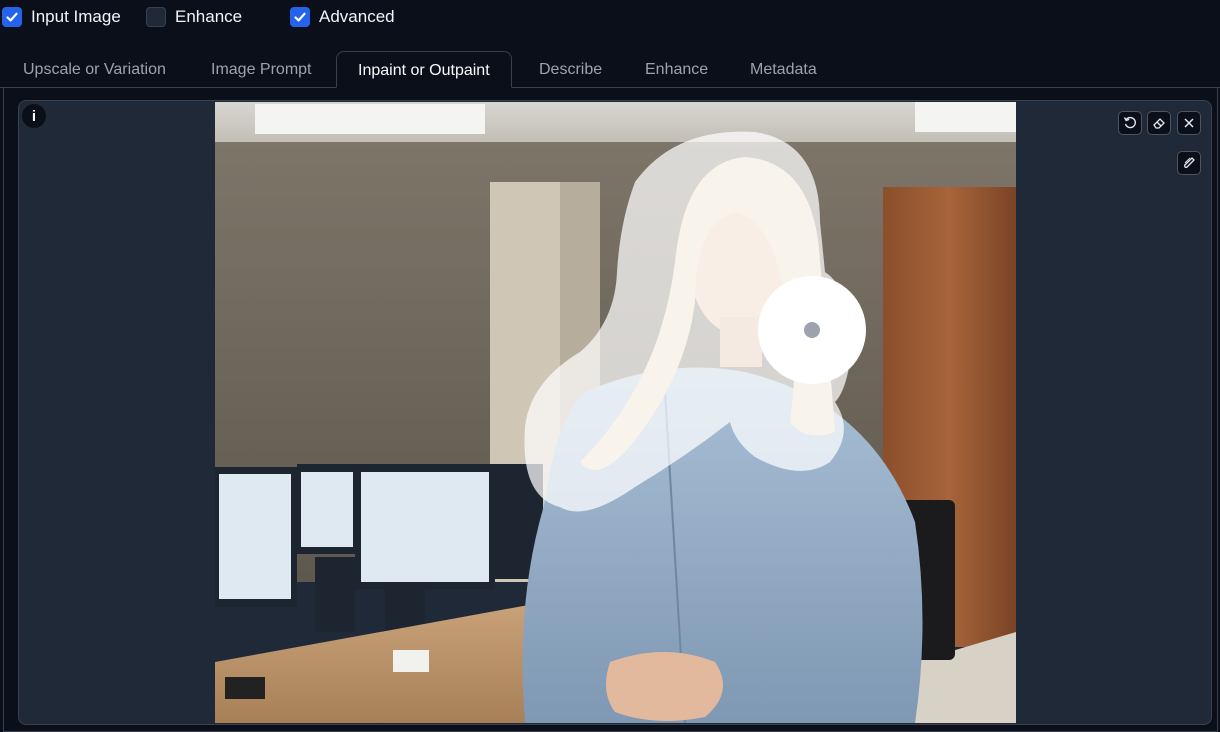 Image resolution: width=1220 pixels, height=732 pixels. What do you see at coordinates (424, 69) in the screenshot?
I see `tab-inpaint-or-outpaint: Inpaint or Outpaint` at bounding box center [424, 69].